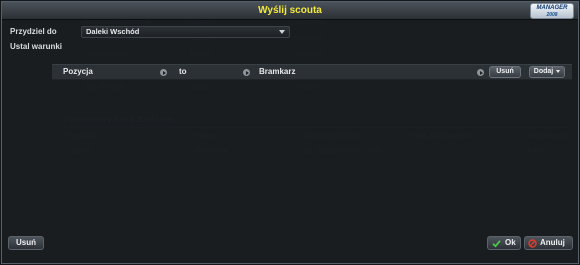  I want to click on region-dropdown-value: Daleki Wschód, so click(113, 31).